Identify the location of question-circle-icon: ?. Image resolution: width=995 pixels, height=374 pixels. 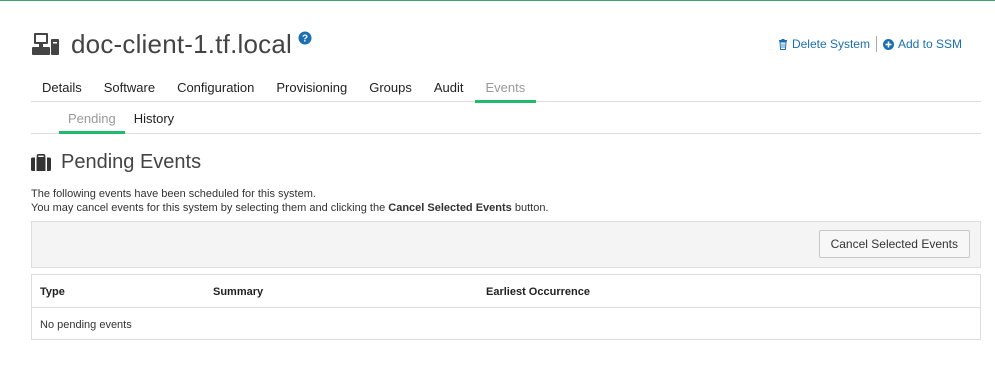
(305, 38).